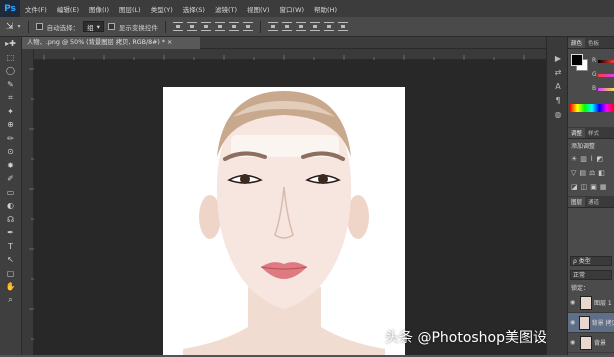  What do you see at coordinates (583, 159) in the screenshot?
I see `levels-icon: ▥` at bounding box center [583, 159].